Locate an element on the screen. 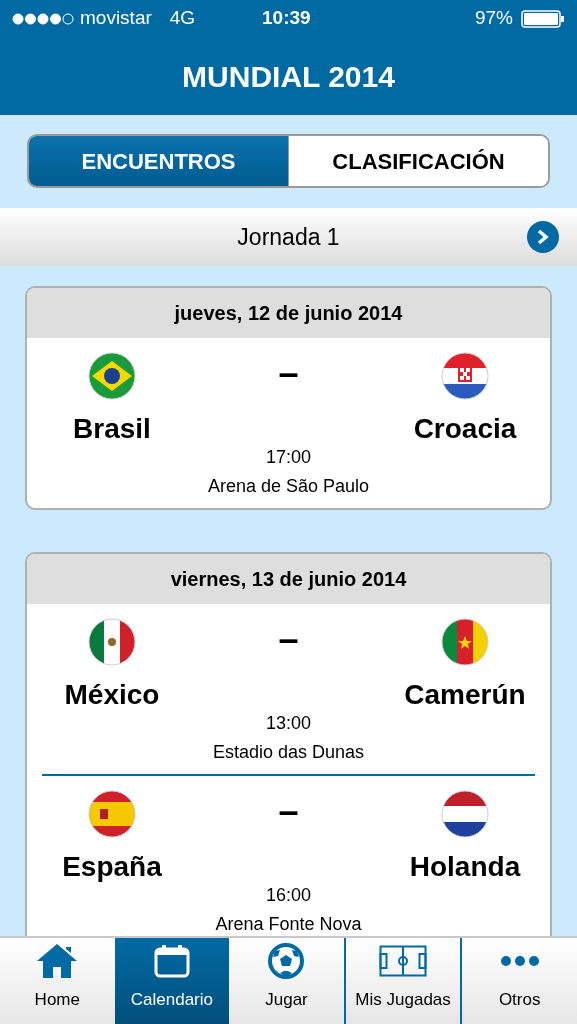  match-date: viernes, 13 de junio 2014 is located at coordinates (288, 579).